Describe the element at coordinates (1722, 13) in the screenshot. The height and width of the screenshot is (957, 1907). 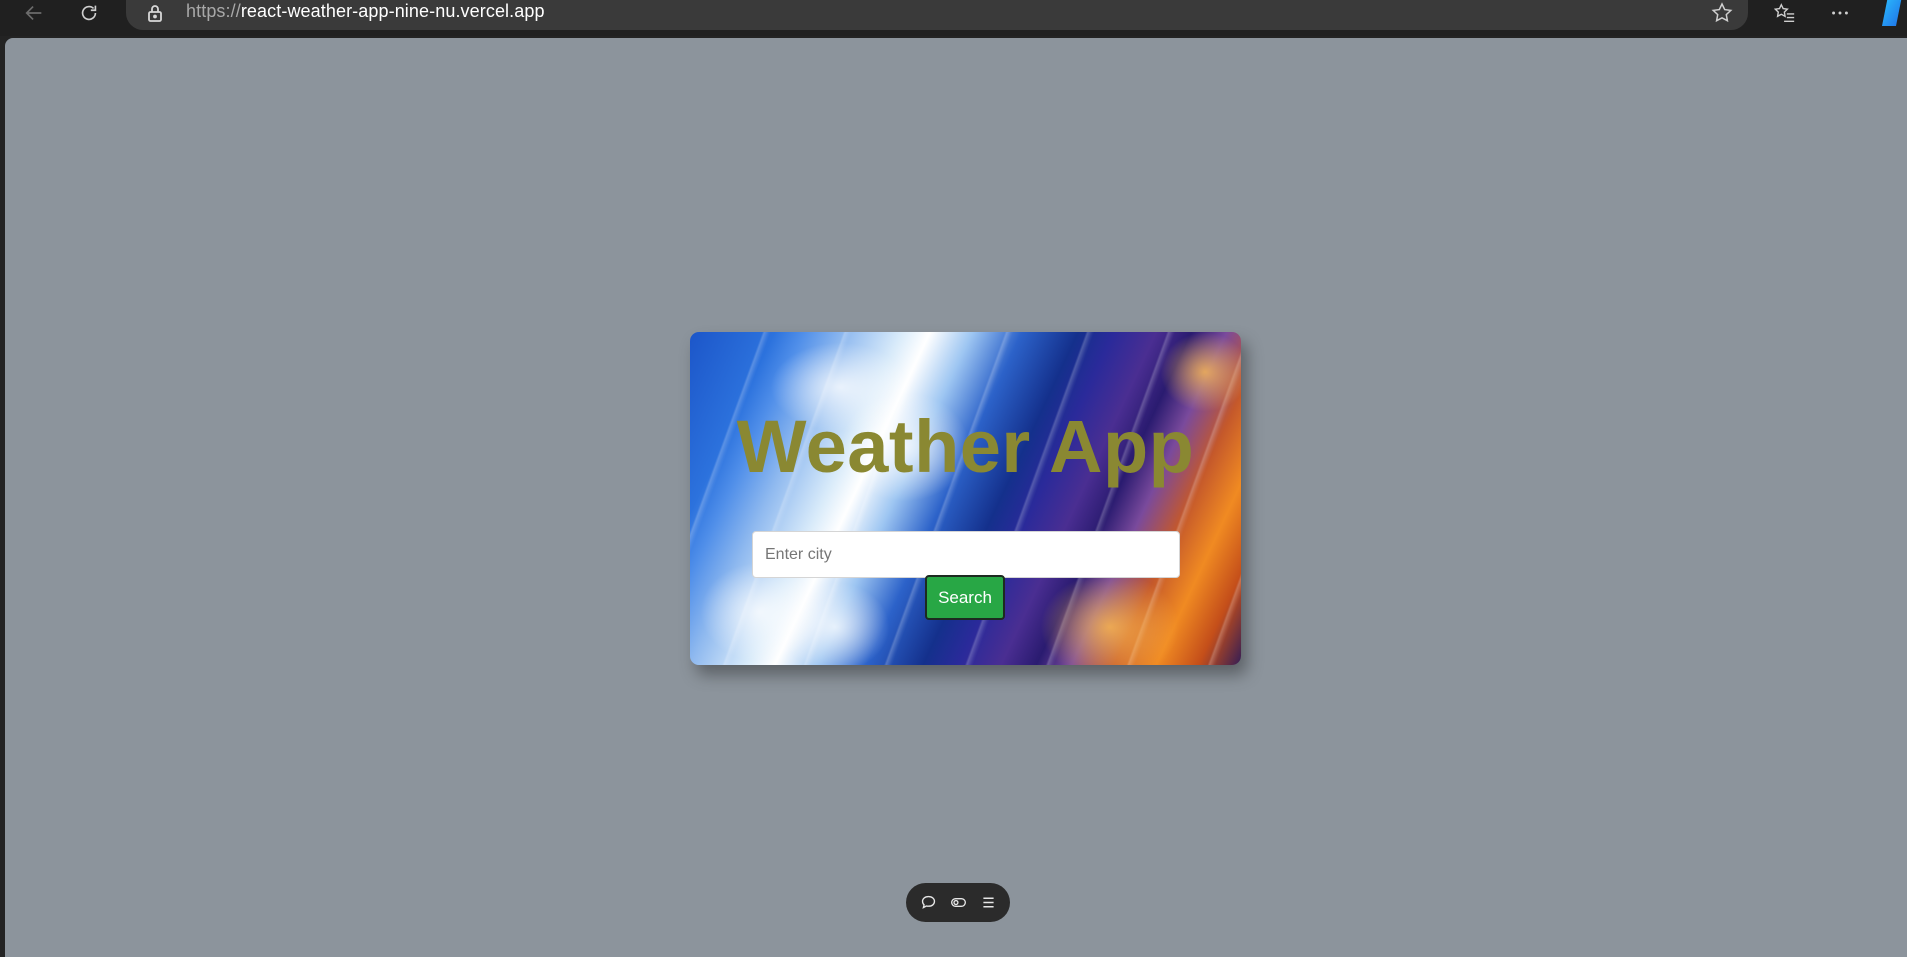
I see `star-icon` at that location.